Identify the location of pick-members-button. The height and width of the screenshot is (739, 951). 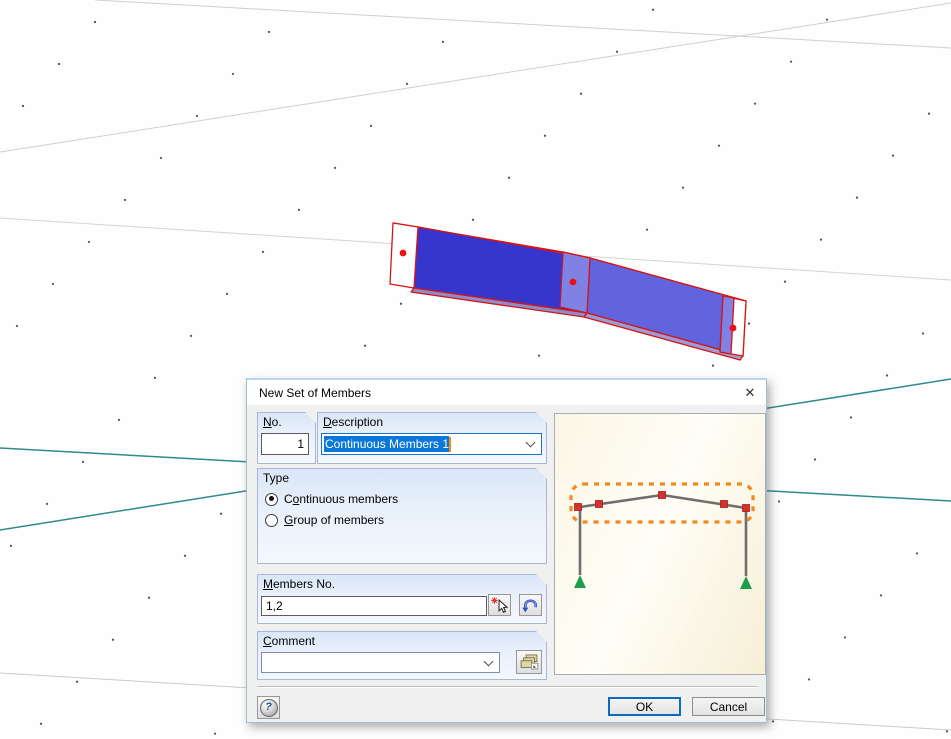
(499, 605).